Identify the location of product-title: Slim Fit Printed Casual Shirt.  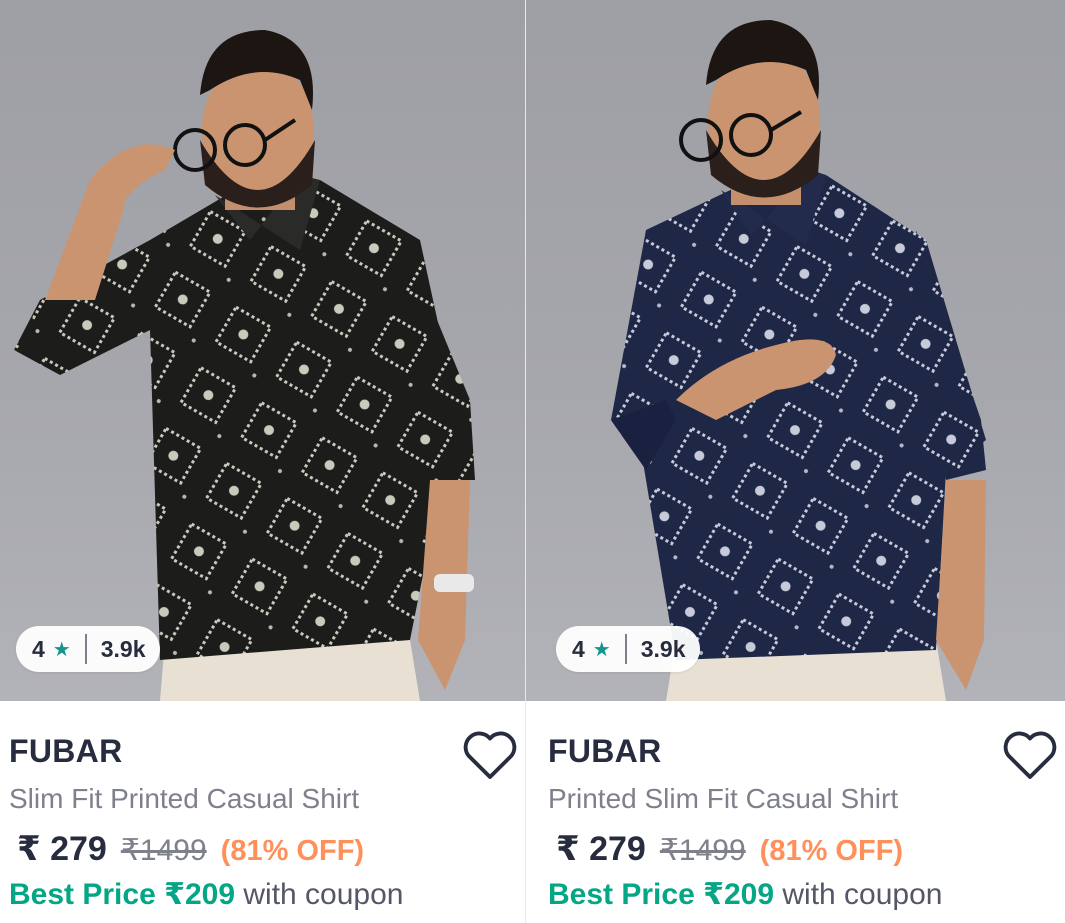
(184, 798).